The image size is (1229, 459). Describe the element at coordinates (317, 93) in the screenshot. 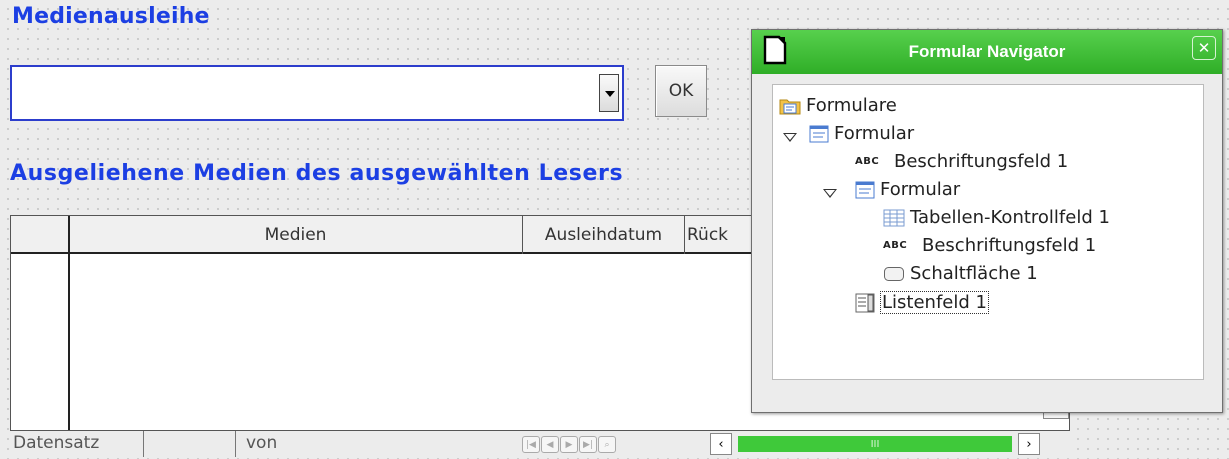

I see `reader-combobox` at that location.